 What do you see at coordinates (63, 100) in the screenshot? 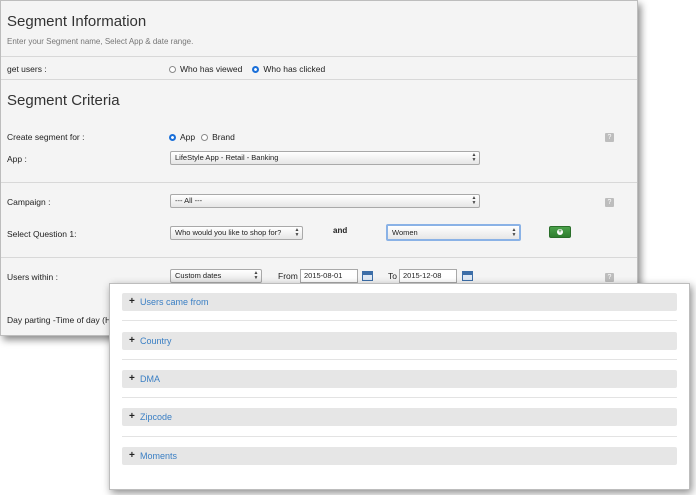
I see `segment-criteria-title: Segment Criteria` at bounding box center [63, 100].